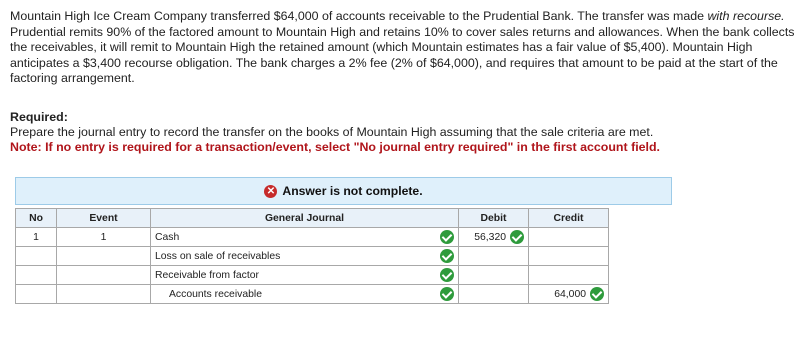 The width and height of the screenshot is (812, 346). Describe the element at coordinates (490, 237) in the screenshot. I see `debit-value: 56,320` at that location.